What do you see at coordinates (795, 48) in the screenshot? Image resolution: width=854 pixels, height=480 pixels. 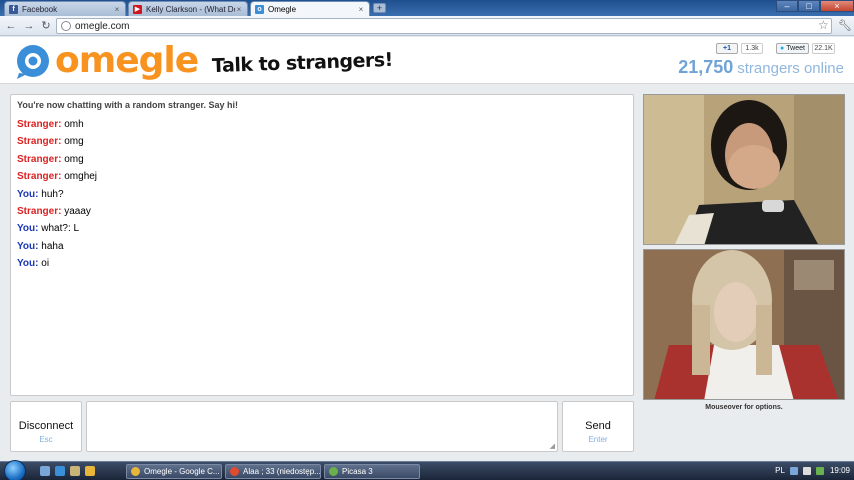 I see `tweet-label: Tweet` at bounding box center [795, 48].